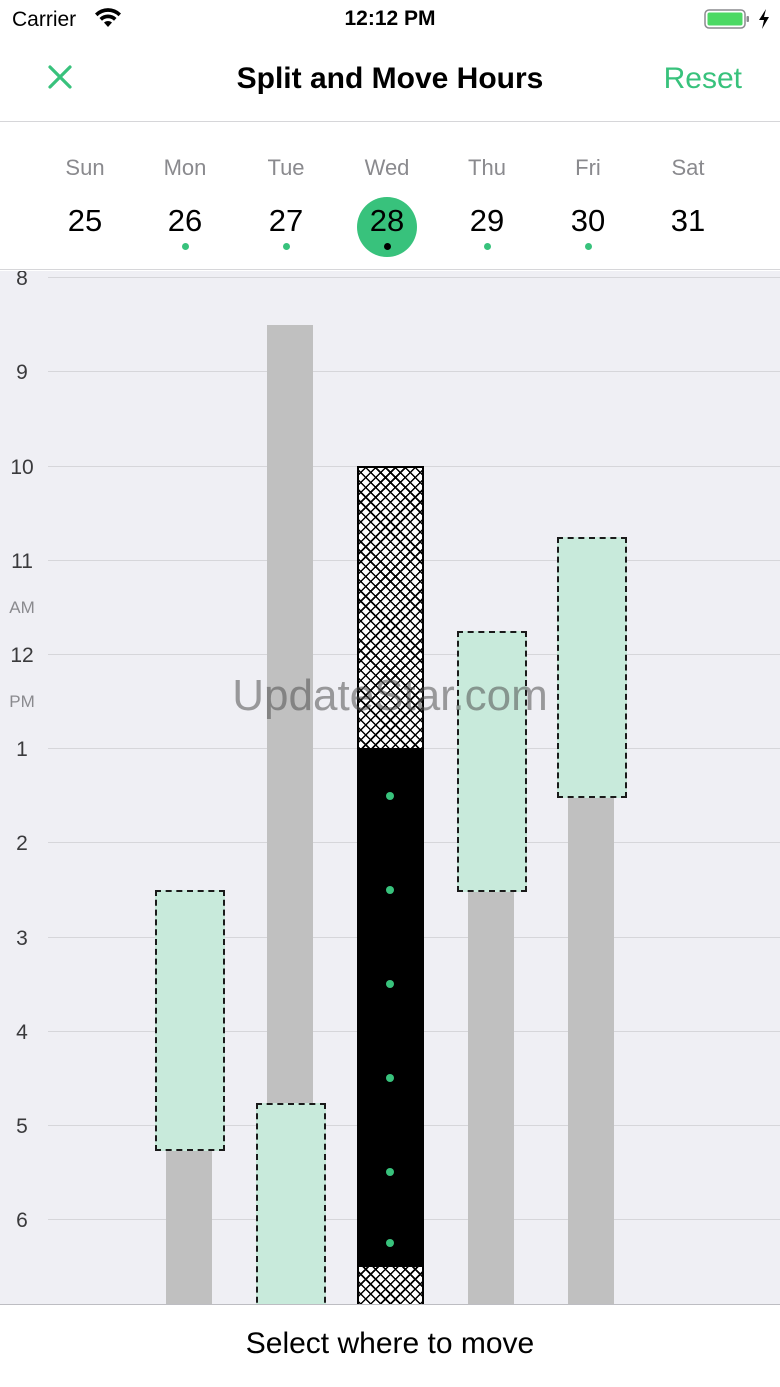 The height and width of the screenshot is (1387, 780). I want to click on am-label: AM, so click(22, 607).